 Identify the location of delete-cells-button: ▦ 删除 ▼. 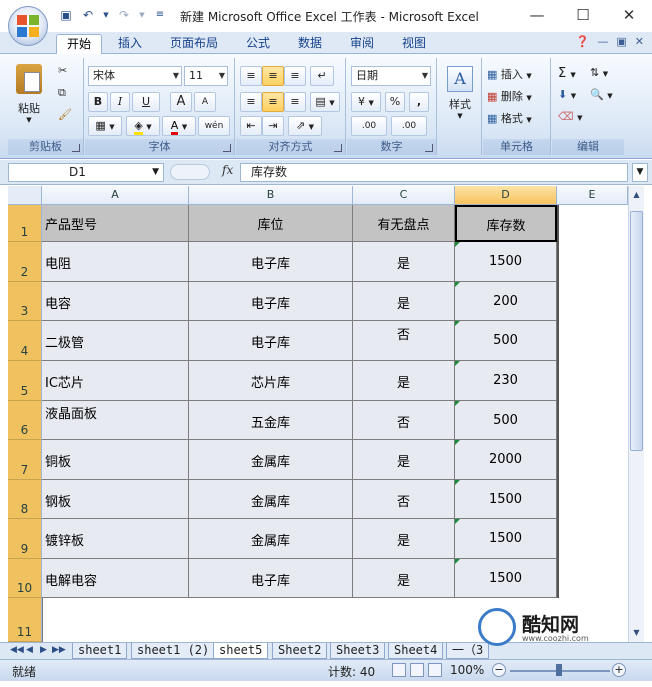
(509, 96).